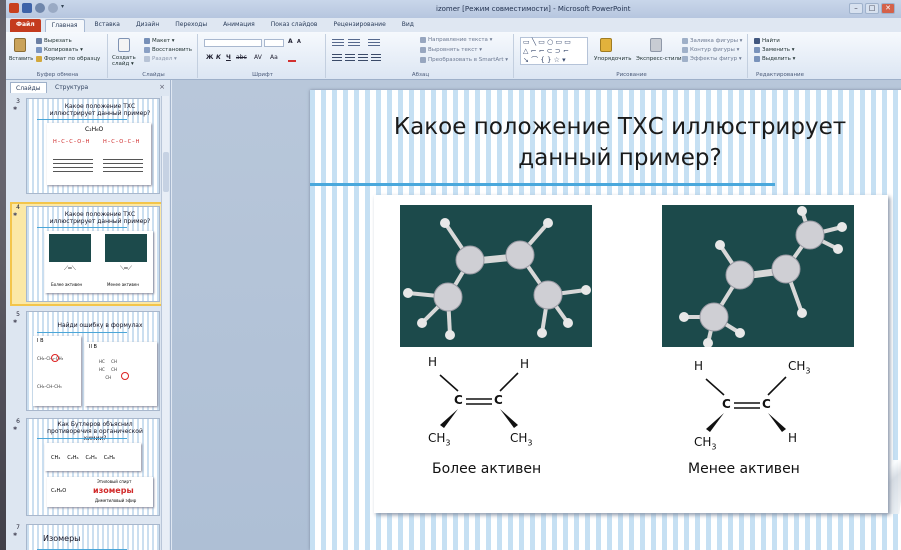 The image size is (901, 550). I want to click on scissors-icon, so click(39, 41).